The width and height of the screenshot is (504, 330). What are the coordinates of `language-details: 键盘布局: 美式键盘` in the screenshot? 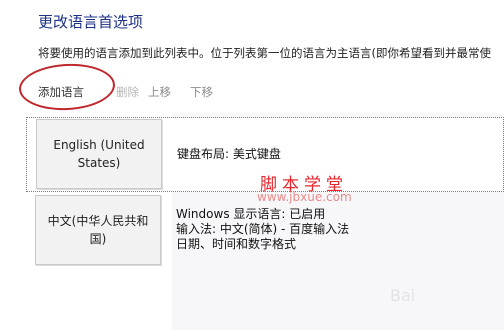 It's located at (229, 154).